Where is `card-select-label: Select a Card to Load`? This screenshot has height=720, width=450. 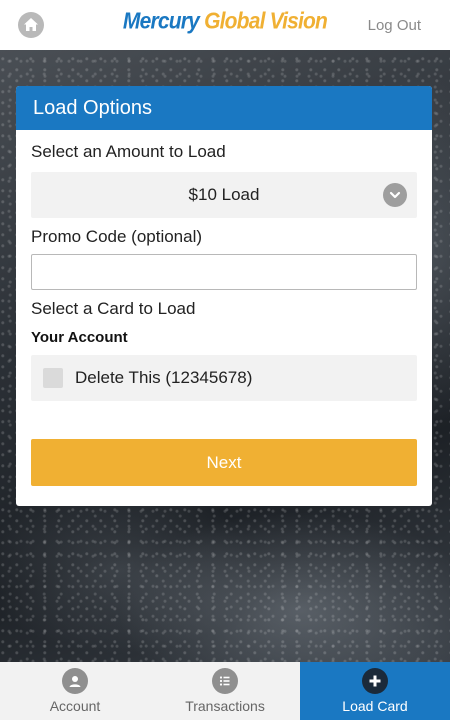
card-select-label: Select a Card to Load is located at coordinates (113, 308).